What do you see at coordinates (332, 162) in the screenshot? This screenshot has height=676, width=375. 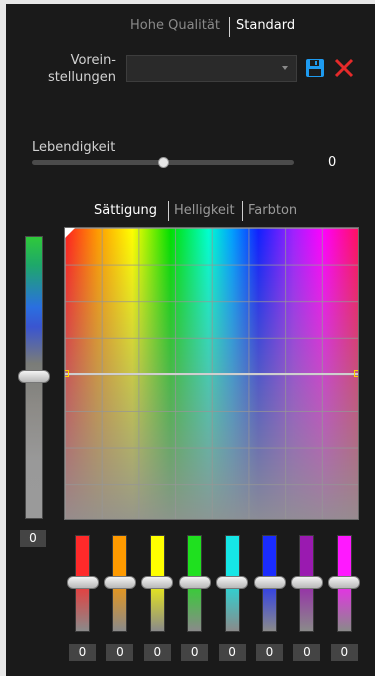 I see `vibrance-value: 0` at bounding box center [332, 162].